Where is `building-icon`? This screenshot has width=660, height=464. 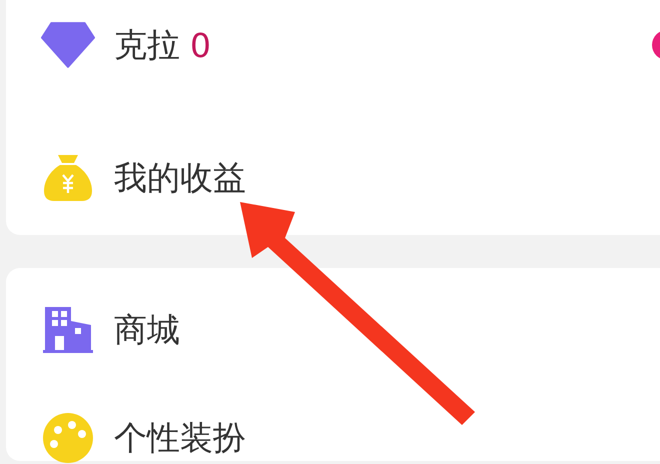
building-icon is located at coordinates (68, 330).